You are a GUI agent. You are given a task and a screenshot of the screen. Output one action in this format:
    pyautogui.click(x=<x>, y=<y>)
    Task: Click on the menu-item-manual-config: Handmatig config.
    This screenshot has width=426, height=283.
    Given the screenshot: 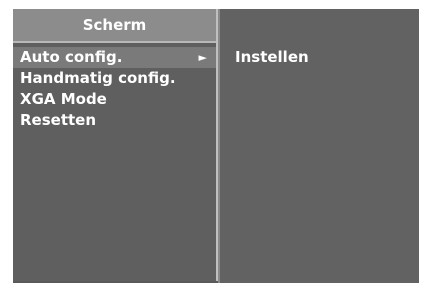 What is the action you would take?
    pyautogui.click(x=114, y=78)
    